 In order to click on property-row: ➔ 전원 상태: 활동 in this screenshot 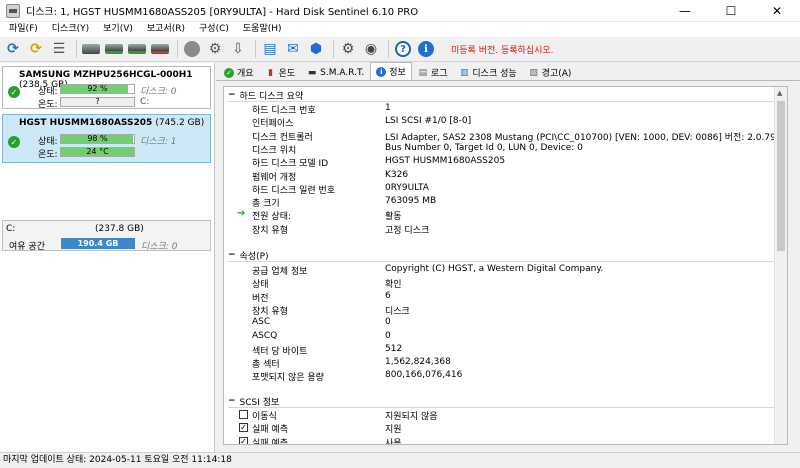, I will do `click(499, 215)`.